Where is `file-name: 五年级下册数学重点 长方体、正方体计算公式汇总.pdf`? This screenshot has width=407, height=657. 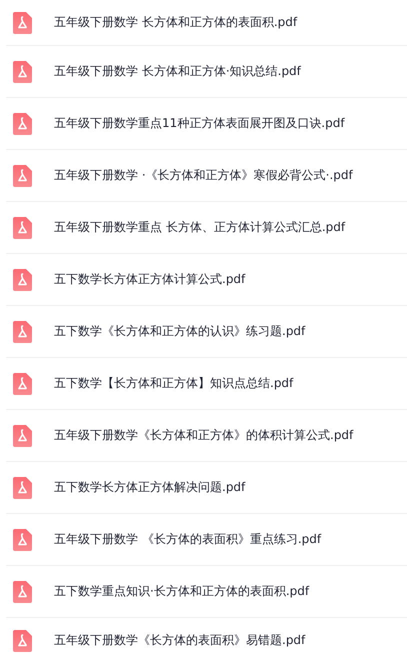 file-name: 五年级下册数学重点 长方体、正方体计算公式汇总.pdf is located at coordinates (200, 227).